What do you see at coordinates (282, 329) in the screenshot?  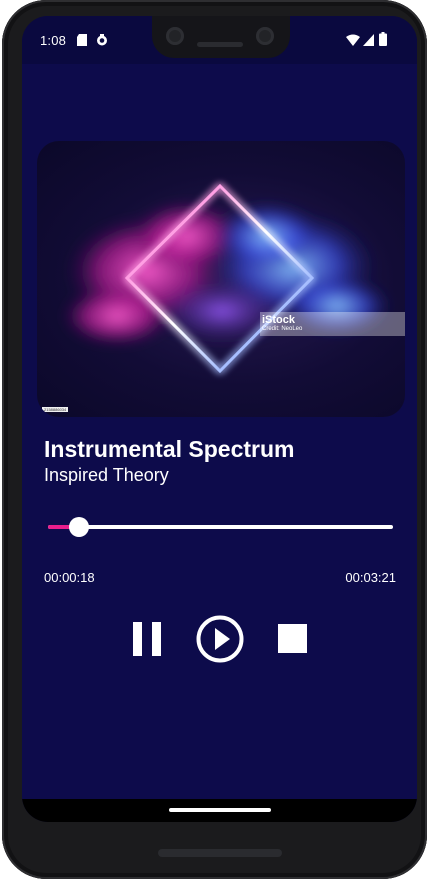 I see `watermark-credit: Credit: NeoLeo` at bounding box center [282, 329].